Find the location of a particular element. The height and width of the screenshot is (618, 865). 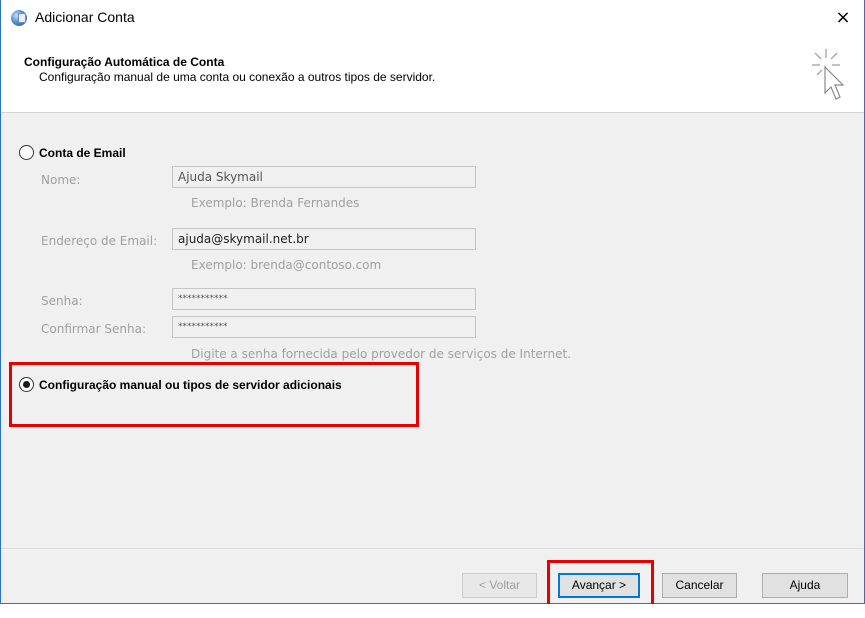

background-strip is located at coordinates (432, 611).